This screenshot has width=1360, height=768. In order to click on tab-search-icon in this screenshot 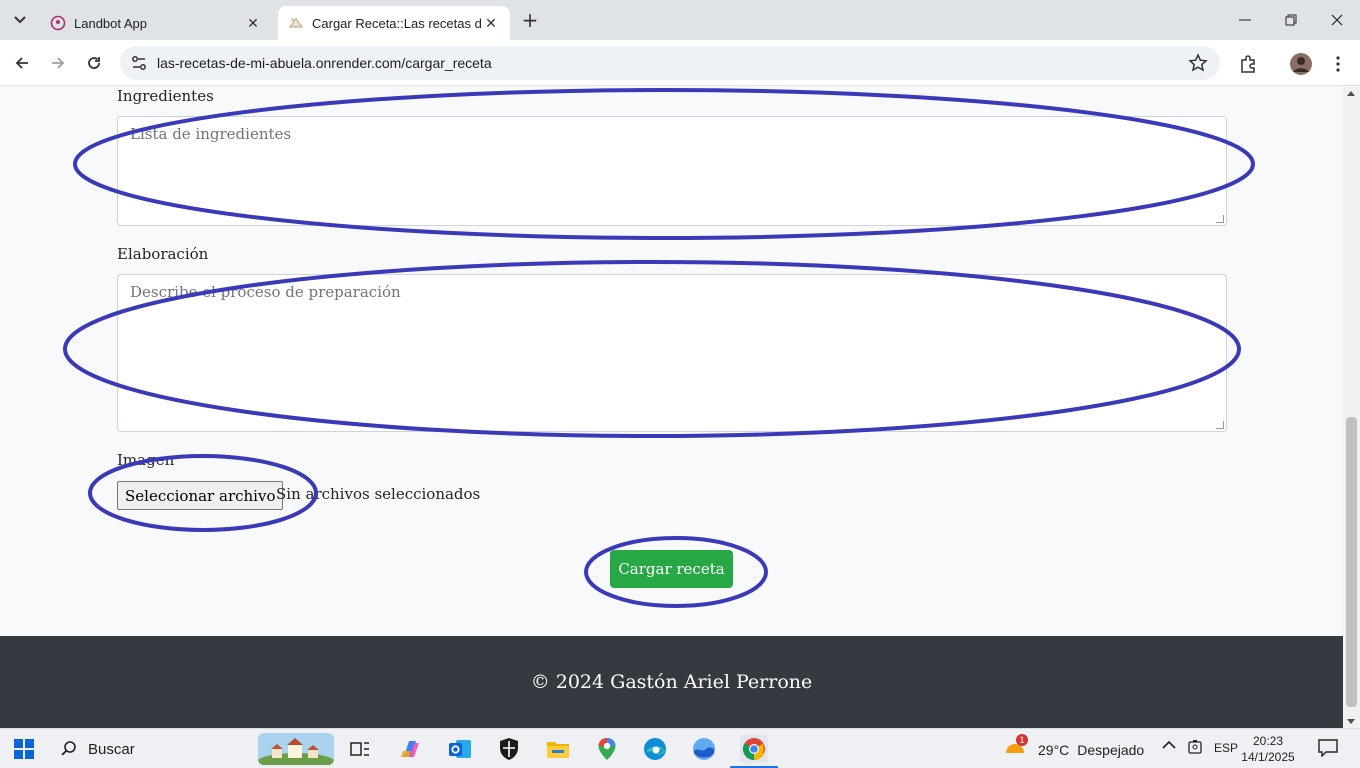, I will do `click(20, 20)`.